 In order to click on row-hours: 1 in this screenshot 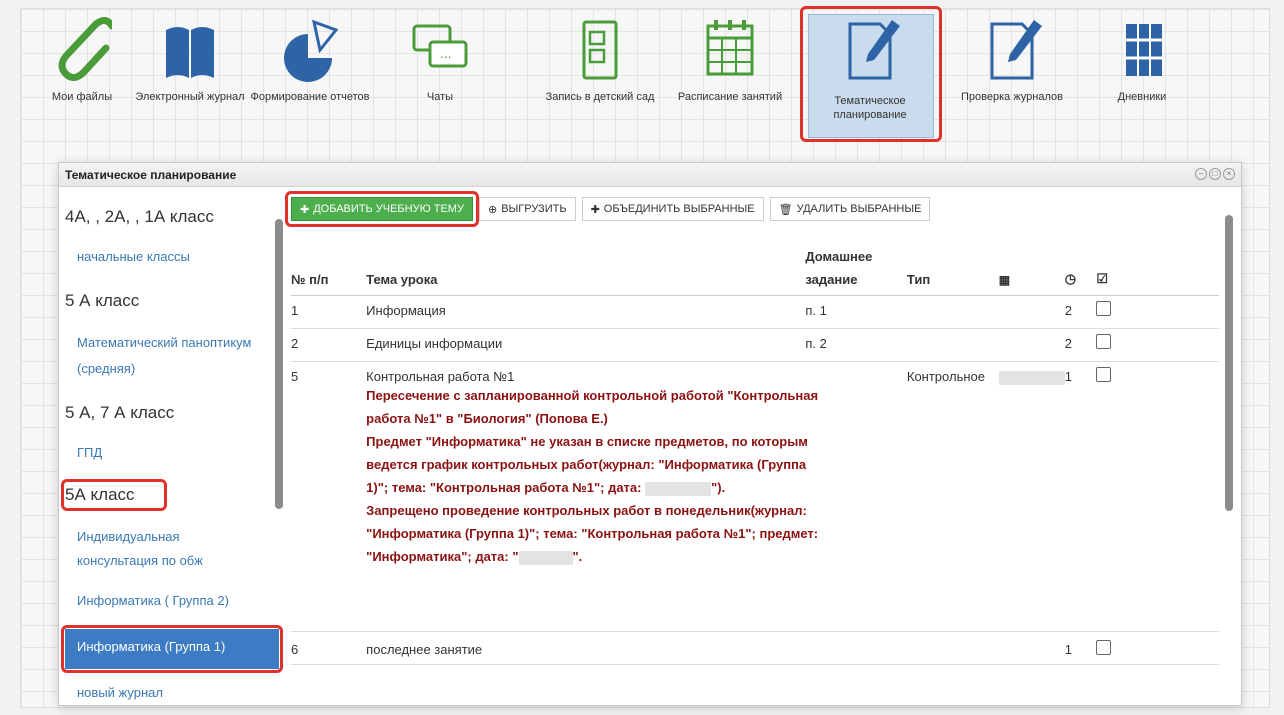, I will do `click(1080, 648)`.